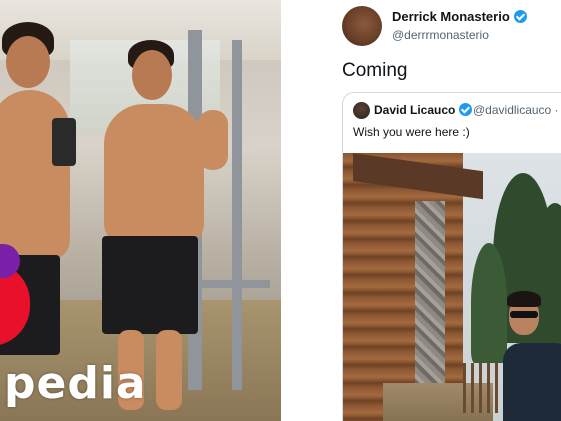 Image resolution: width=561 pixels, height=421 pixels. What do you see at coordinates (150, 285) in the screenshot?
I see `shorts` at bounding box center [150, 285].